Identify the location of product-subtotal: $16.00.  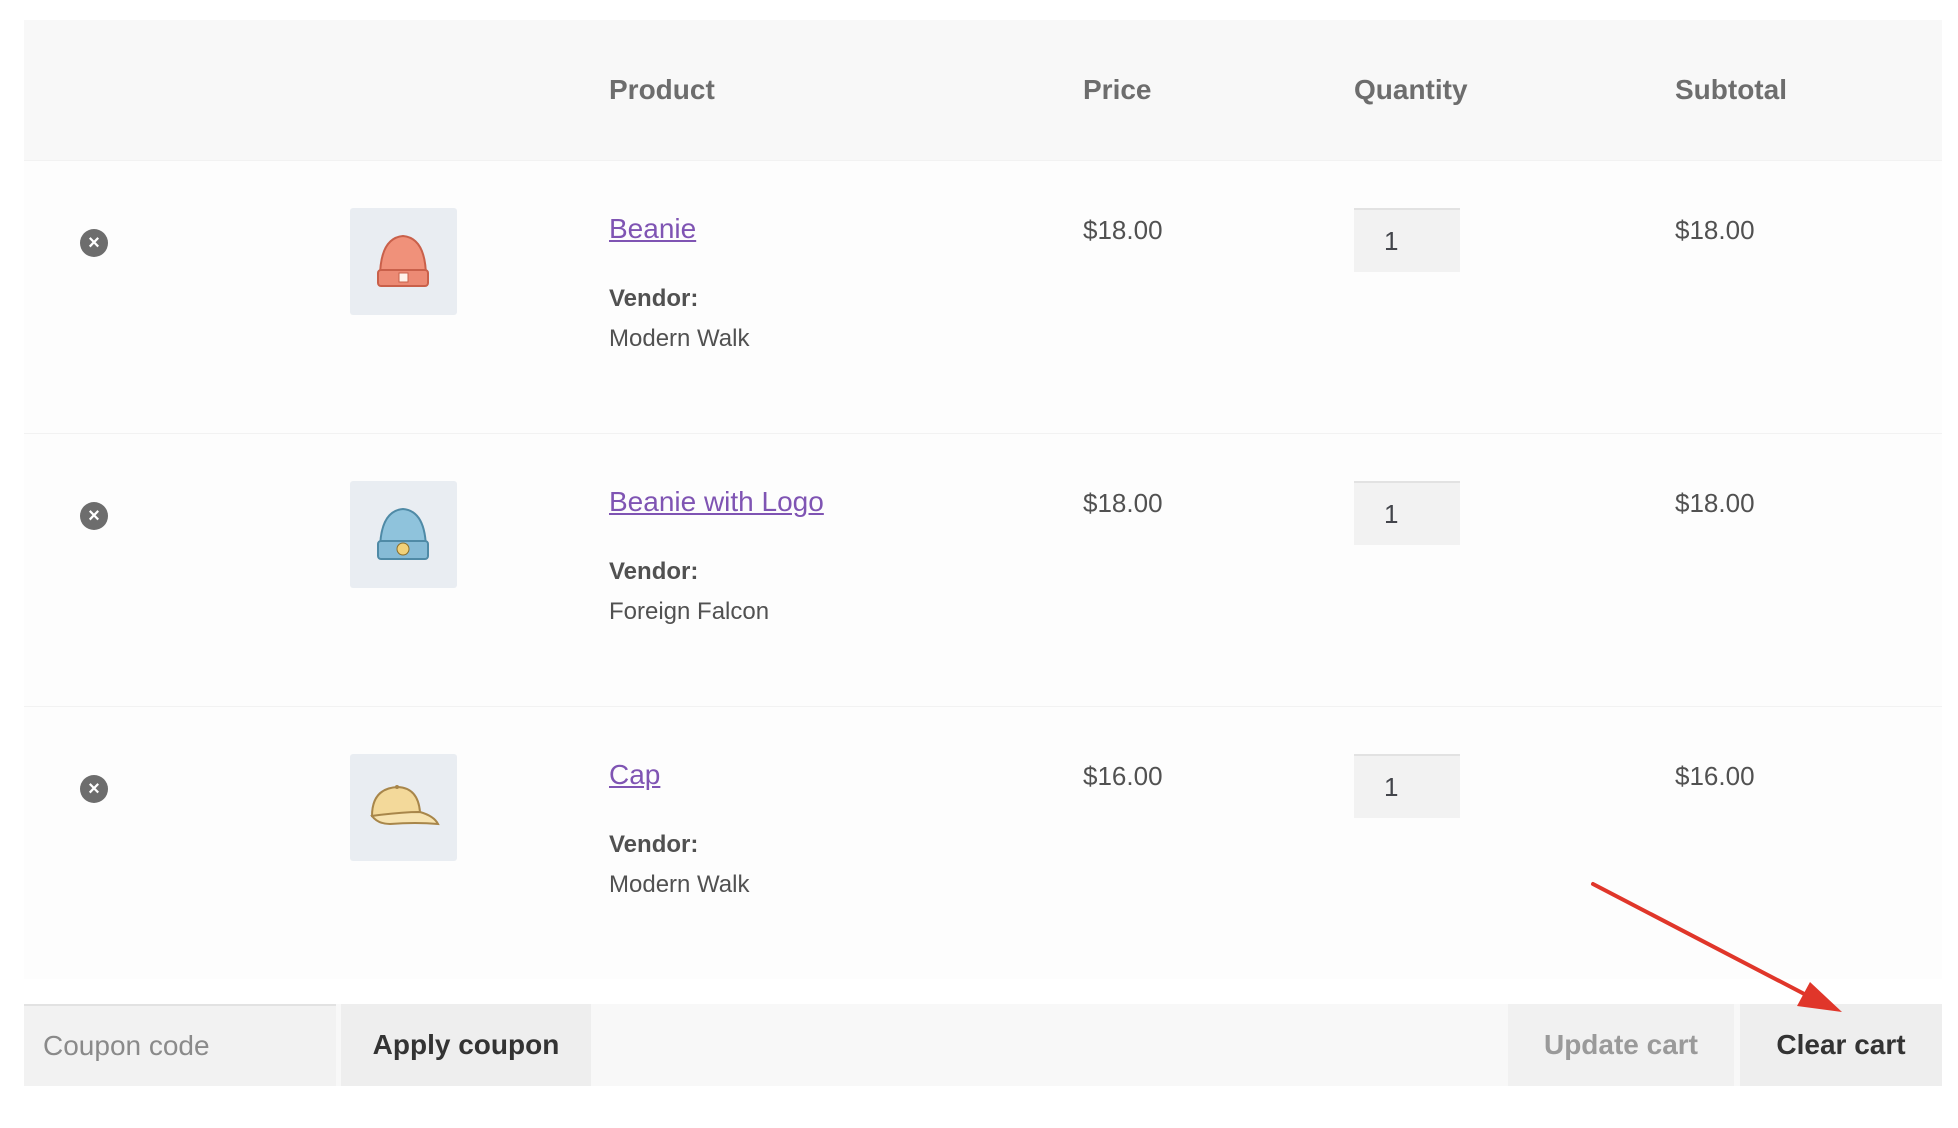
(1715, 776).